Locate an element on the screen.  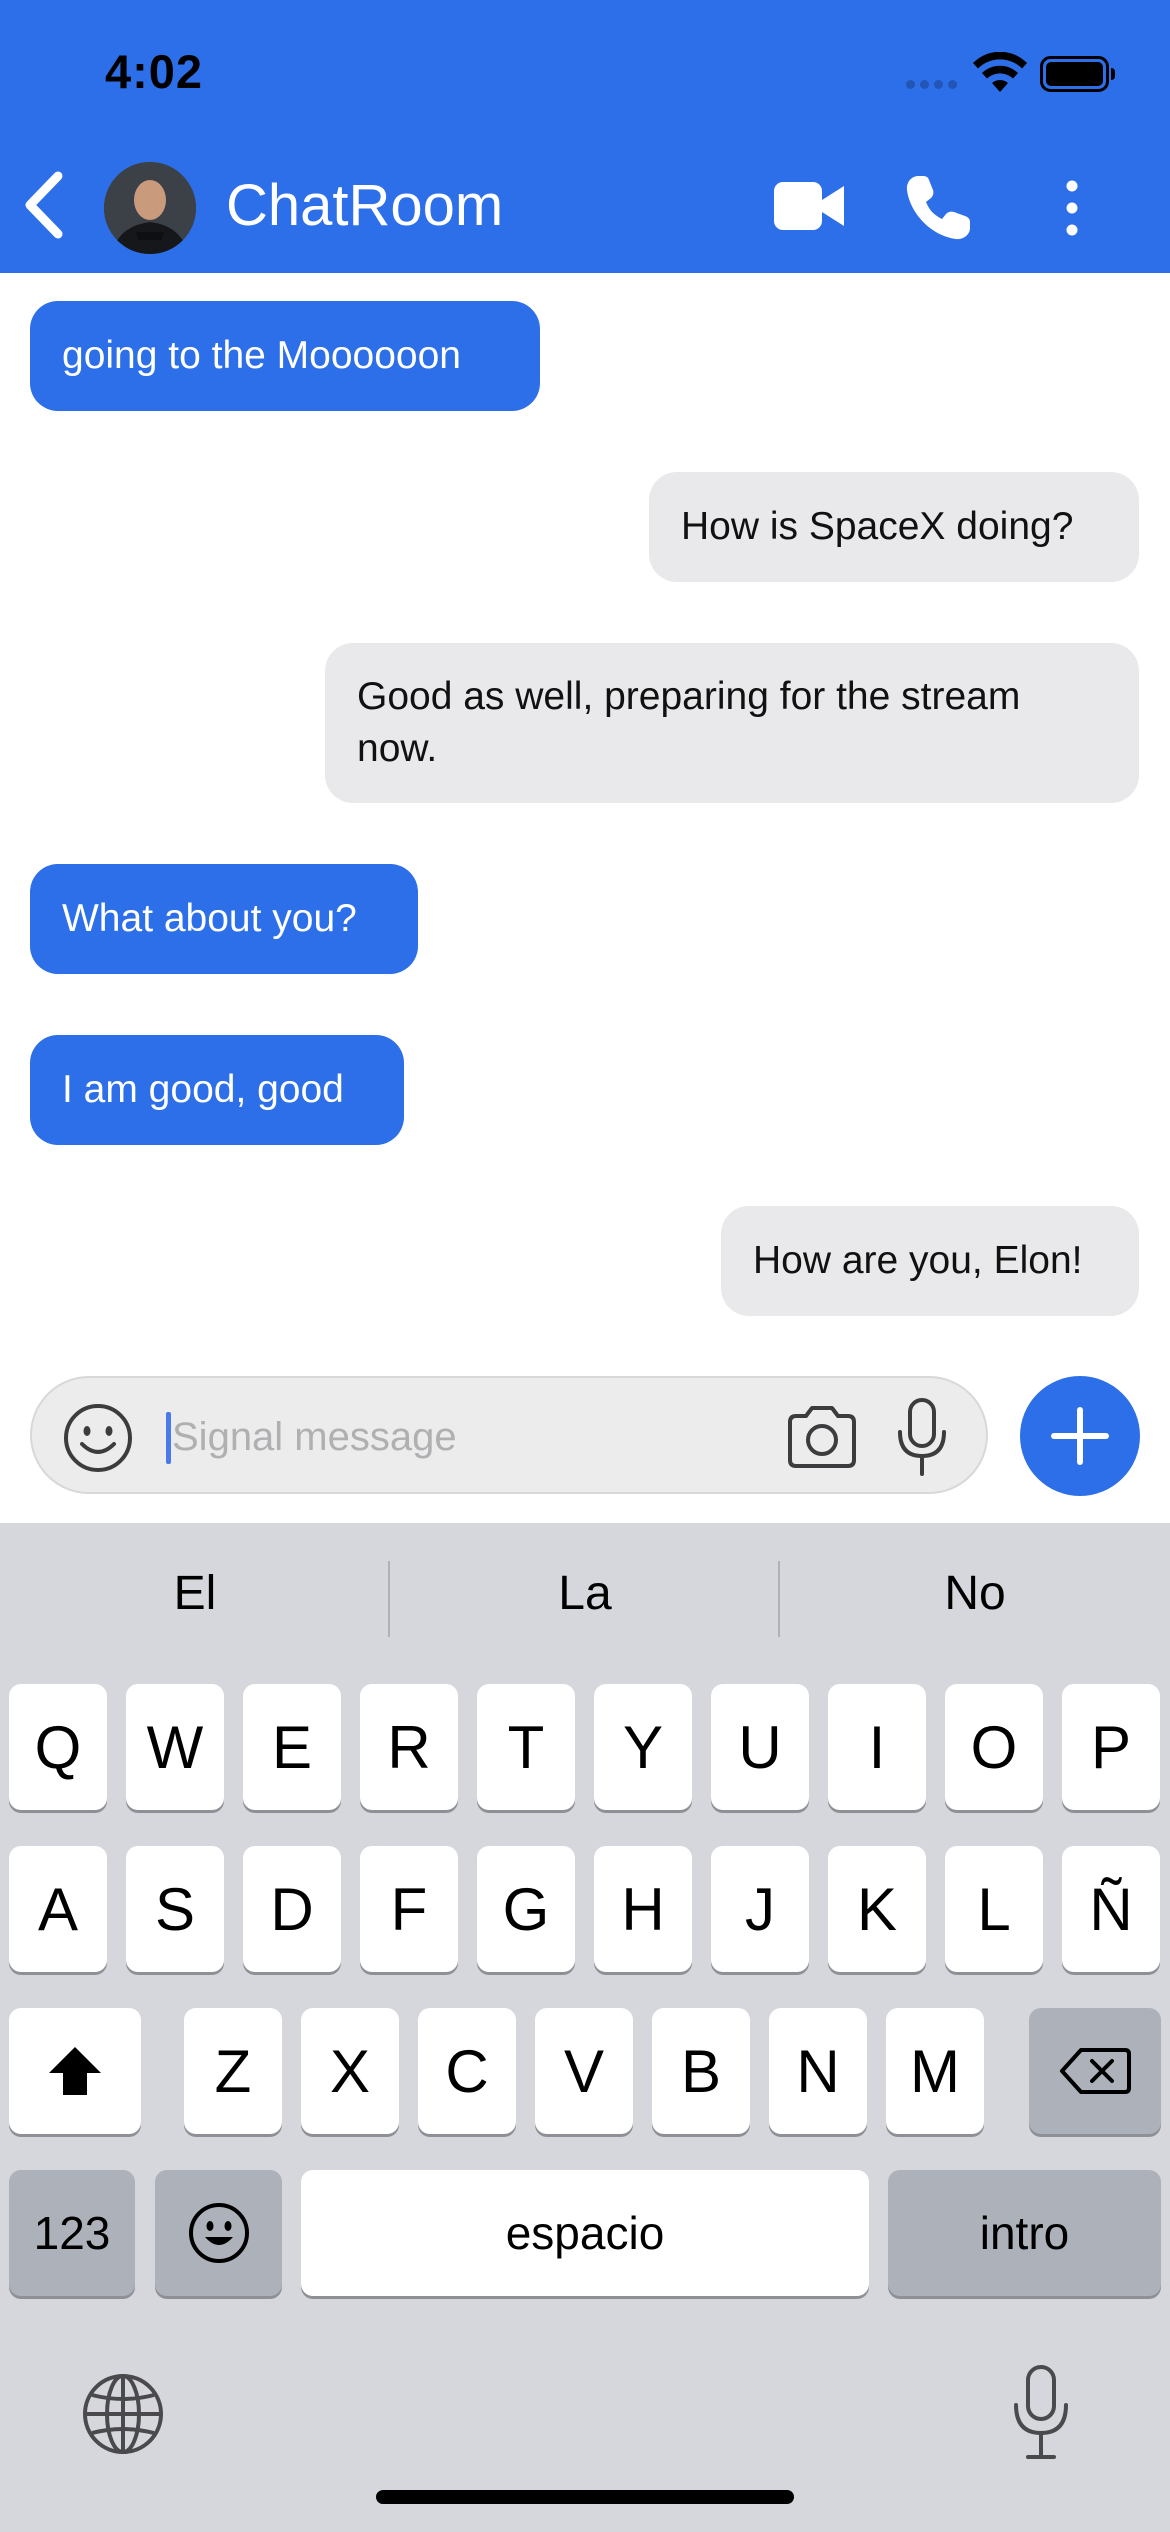
message-composer is located at coordinates (509, 1435).